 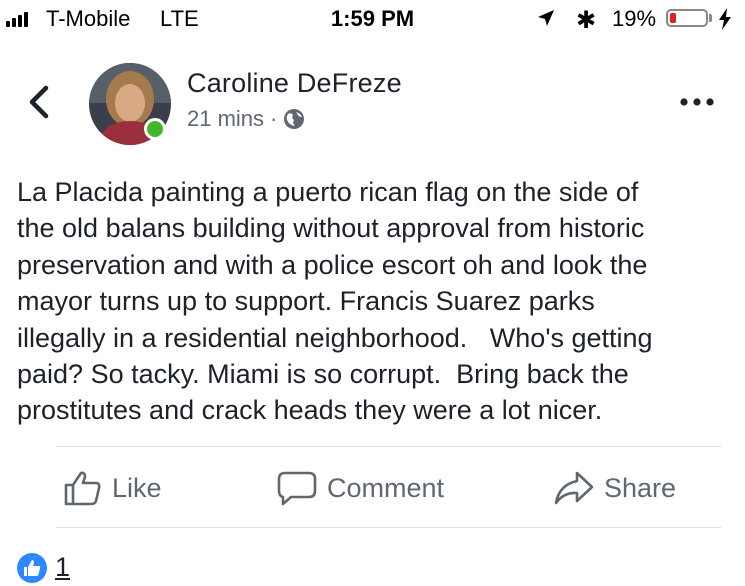 I want to click on globe-icon, so click(x=294, y=119).